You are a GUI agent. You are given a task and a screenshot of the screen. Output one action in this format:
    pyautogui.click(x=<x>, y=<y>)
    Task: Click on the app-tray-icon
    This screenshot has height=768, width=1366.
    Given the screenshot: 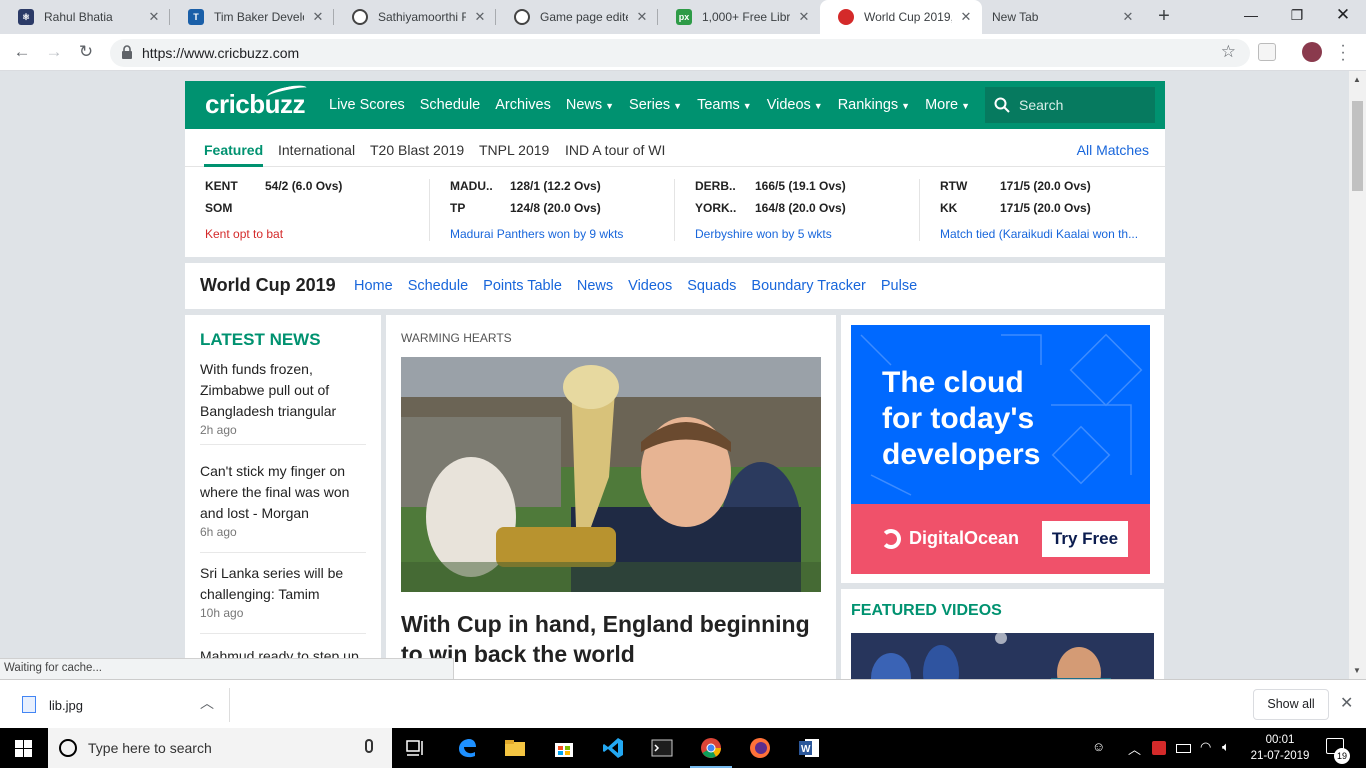 What is the action you would take?
    pyautogui.click(x=1159, y=748)
    